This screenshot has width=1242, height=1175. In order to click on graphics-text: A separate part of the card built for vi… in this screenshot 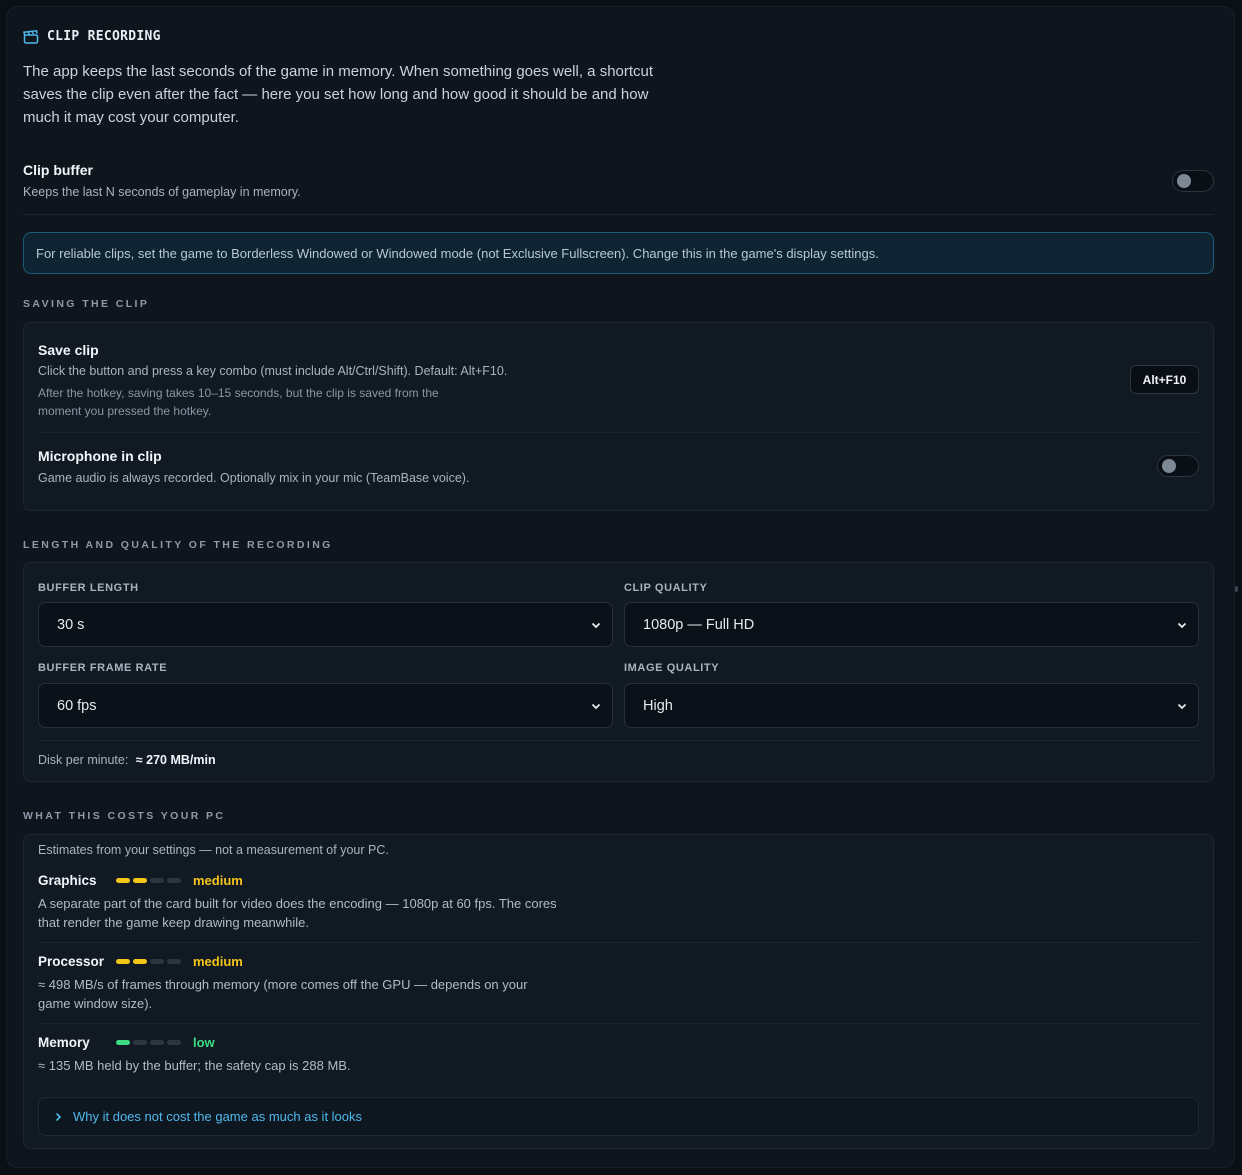, I will do `click(297, 913)`.